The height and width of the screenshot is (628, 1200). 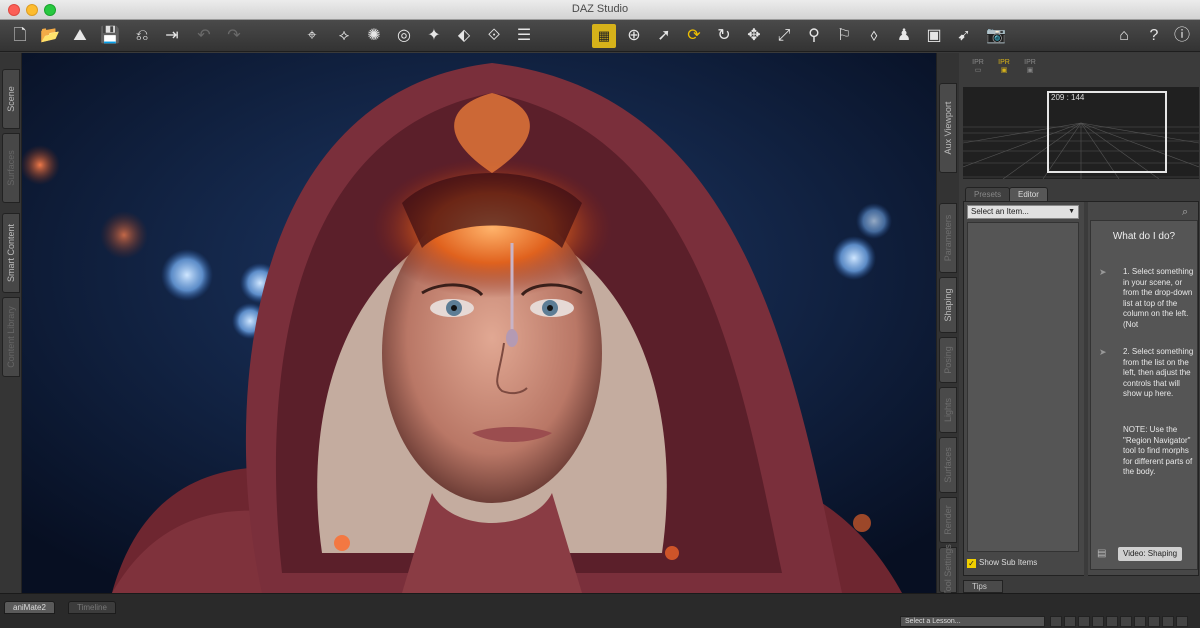 I want to click on ipr-render-icon: IPR ▣, so click(x=1030, y=71).